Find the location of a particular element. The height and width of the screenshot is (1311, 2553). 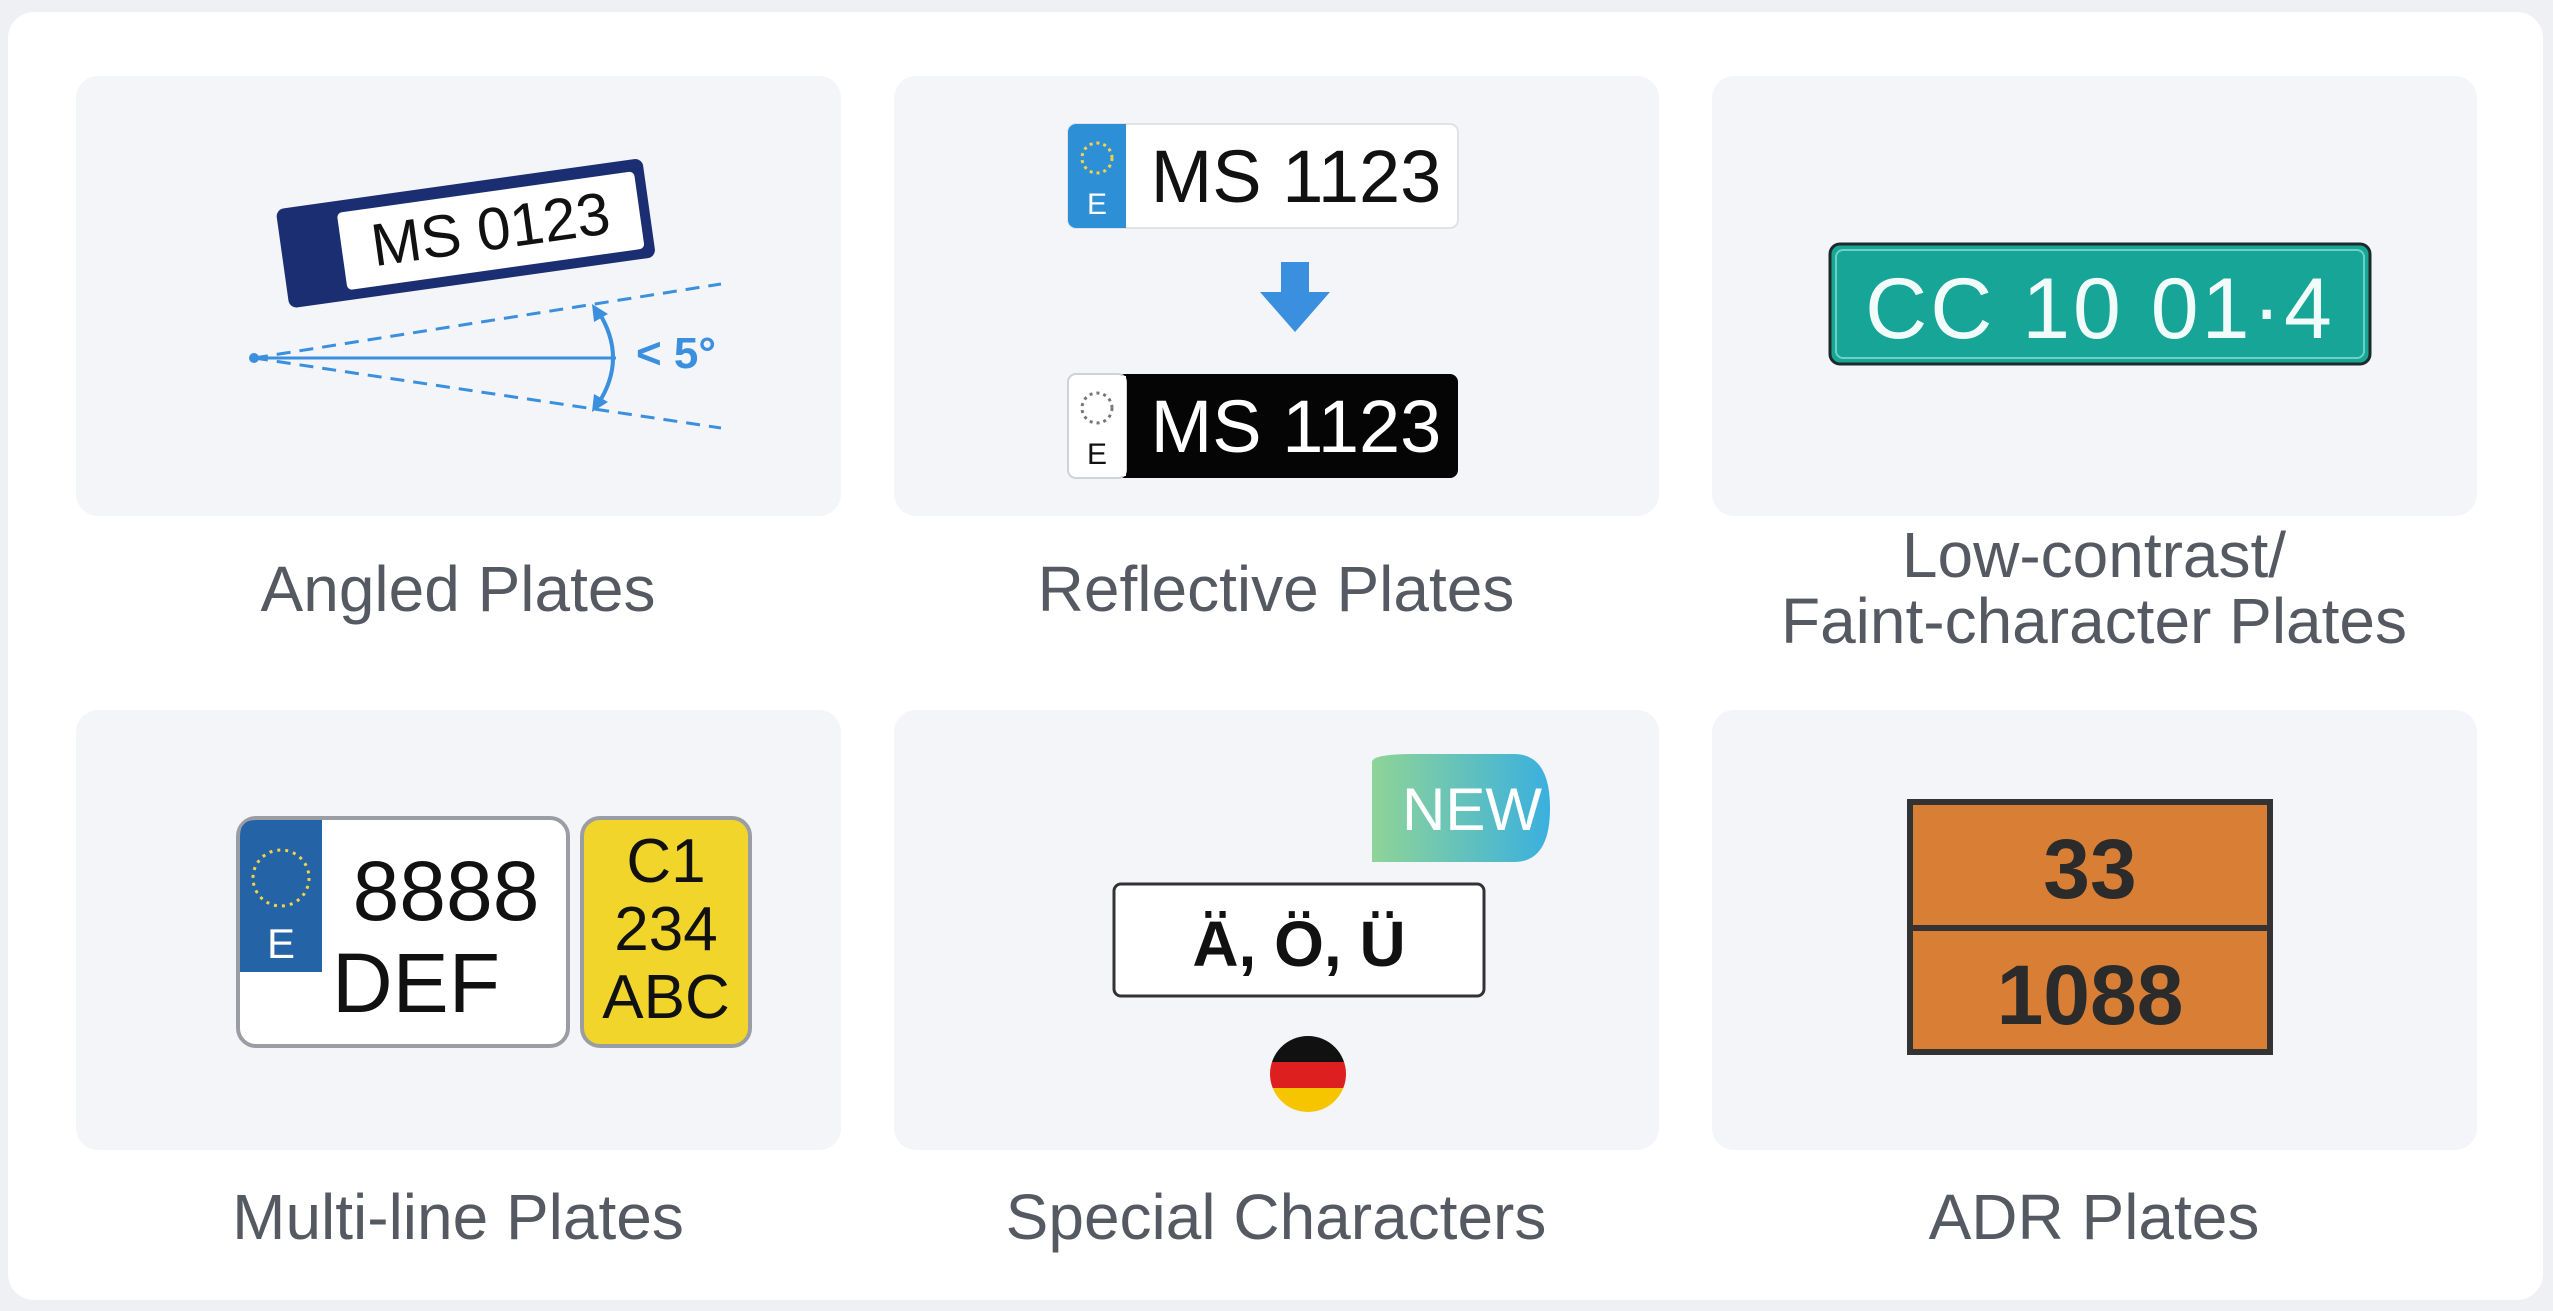

angled-plate-illustration: MS 0123 < 5° is located at coordinates (485, 294).